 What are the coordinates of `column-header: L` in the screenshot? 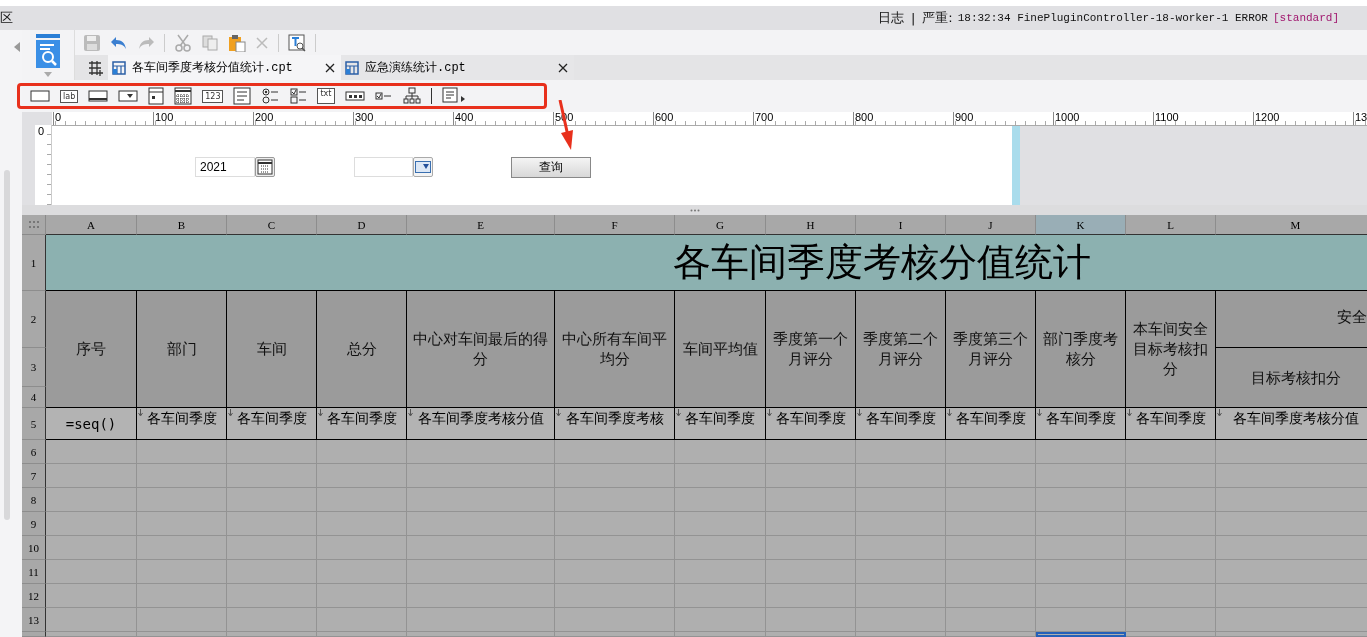 It's located at (1171, 225).